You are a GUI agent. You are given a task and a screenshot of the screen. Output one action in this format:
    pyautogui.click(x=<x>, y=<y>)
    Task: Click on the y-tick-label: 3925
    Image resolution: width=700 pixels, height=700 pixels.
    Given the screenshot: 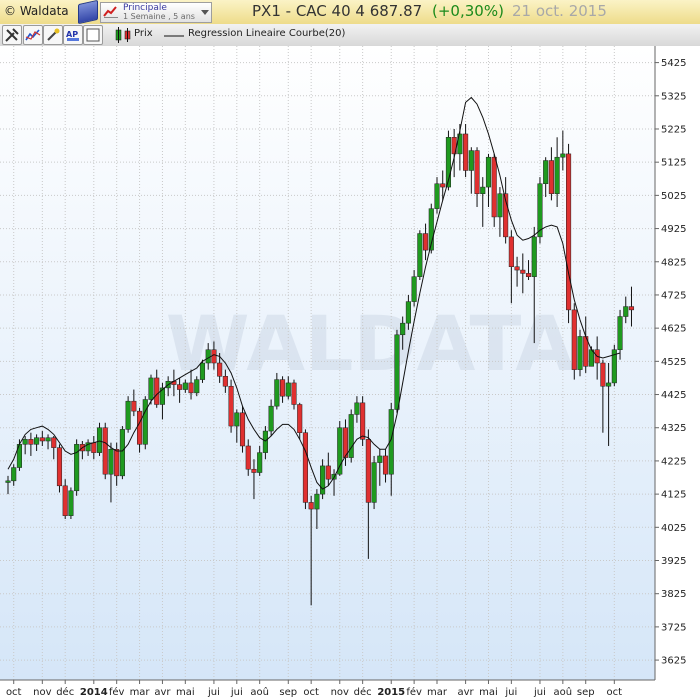 What is the action you would take?
    pyautogui.click(x=673, y=561)
    